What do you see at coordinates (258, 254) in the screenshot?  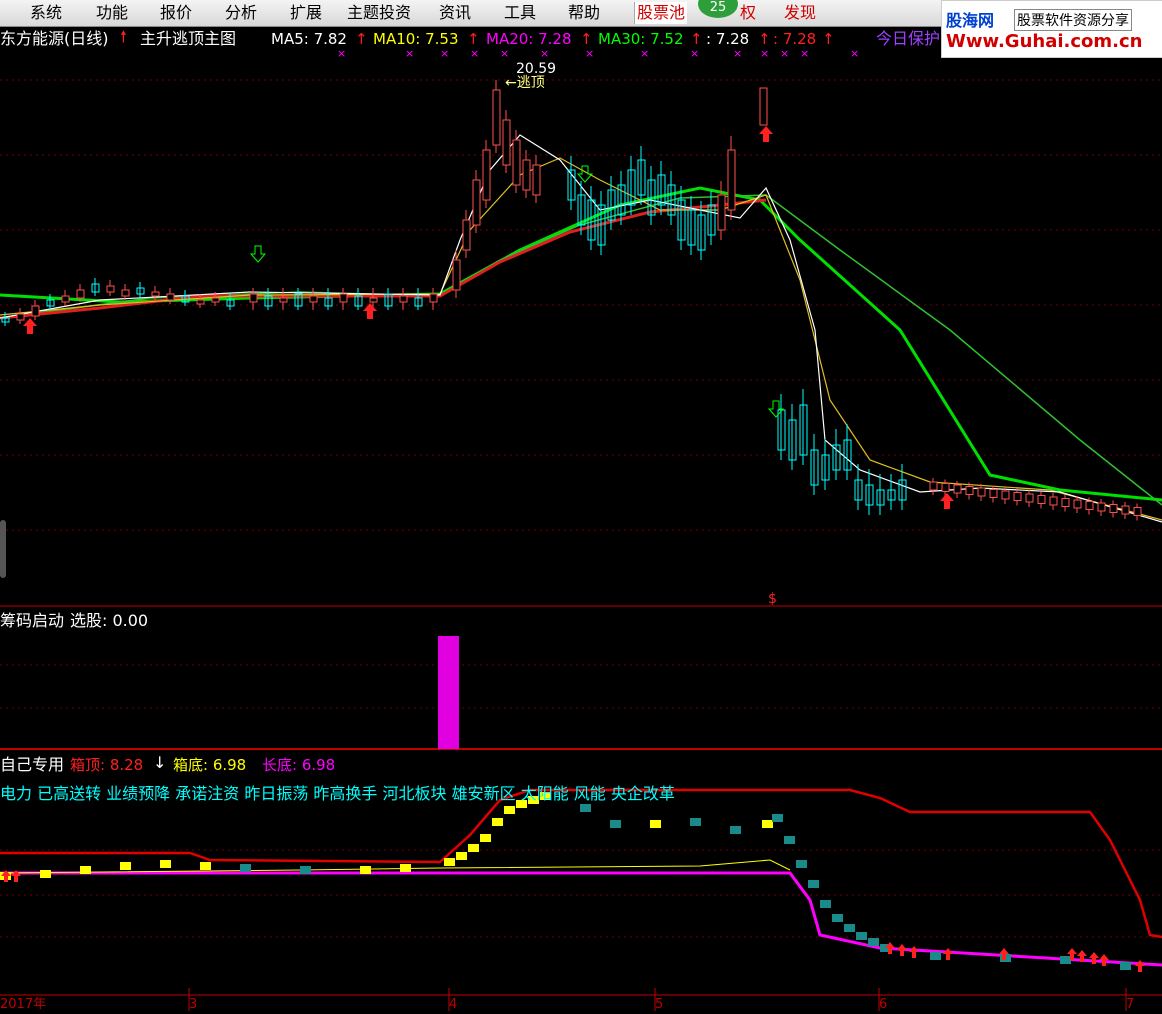 I see `sell-arrow-icon` at bounding box center [258, 254].